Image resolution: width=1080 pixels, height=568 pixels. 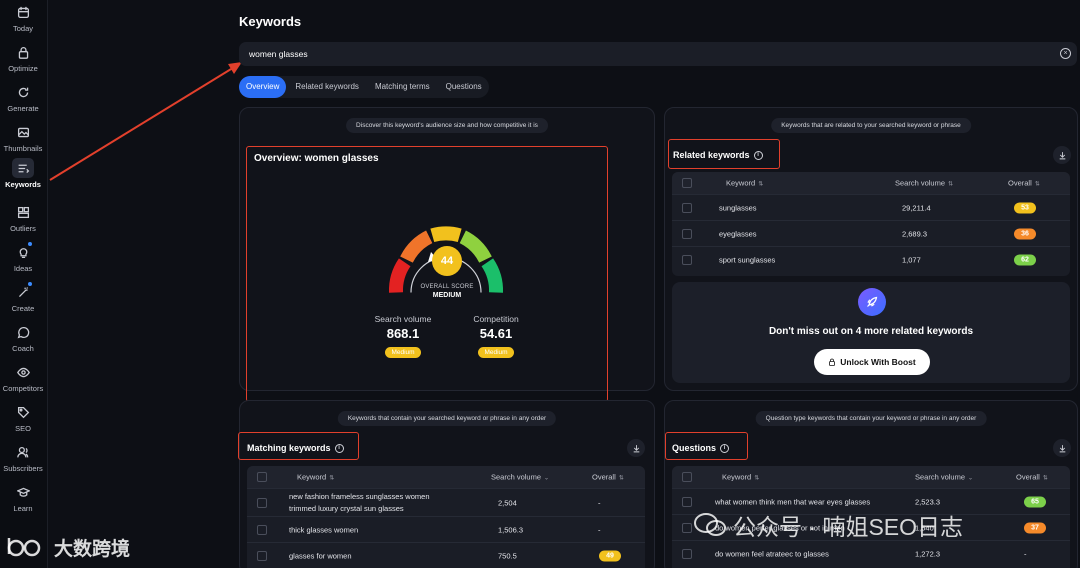 I want to click on sidebar-item-label: SEO, so click(x=23, y=428).